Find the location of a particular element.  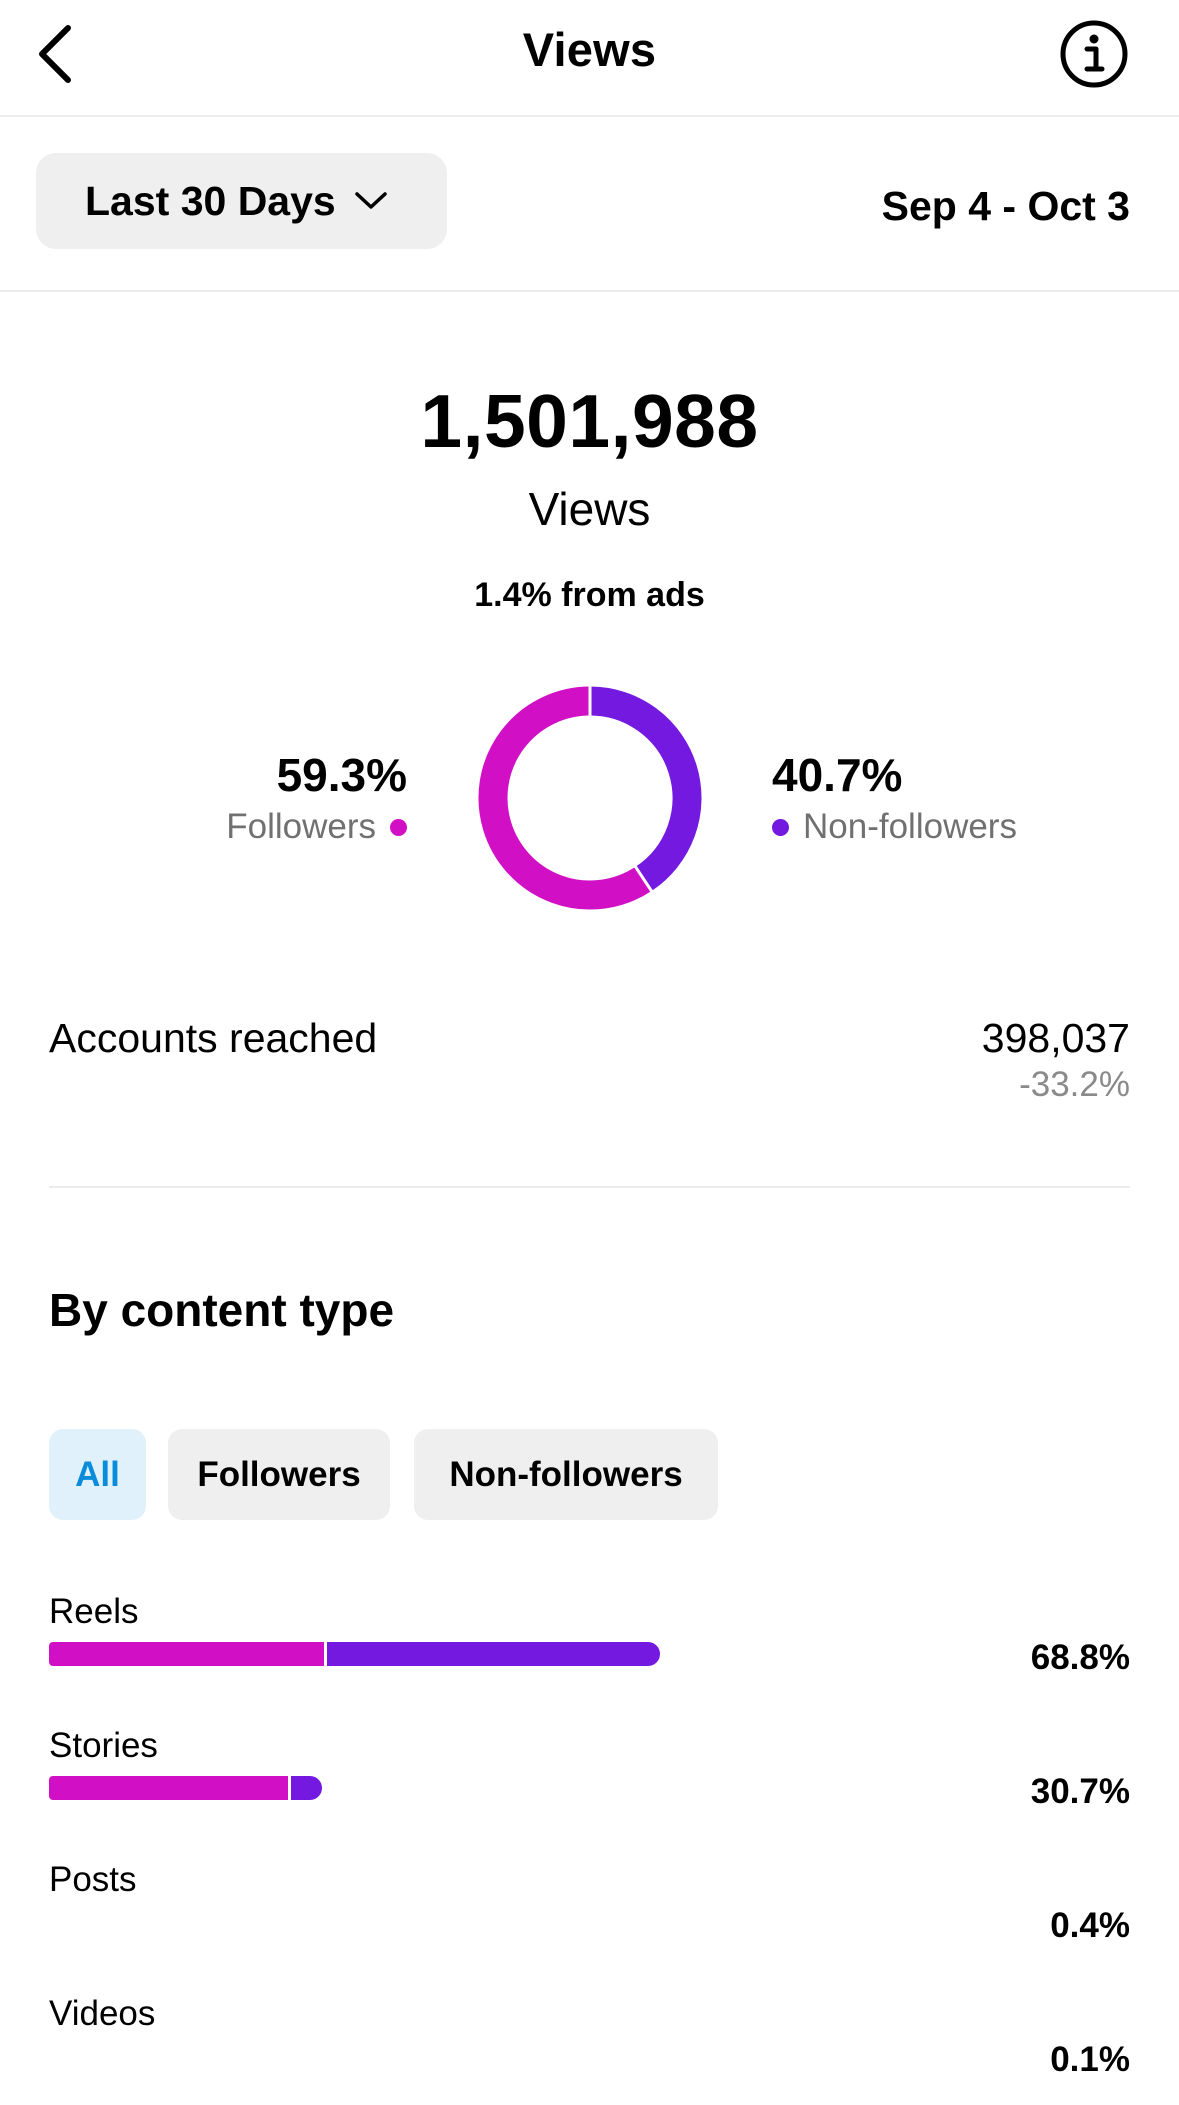

ads-share-note: 1.4% from ads is located at coordinates (589, 595).